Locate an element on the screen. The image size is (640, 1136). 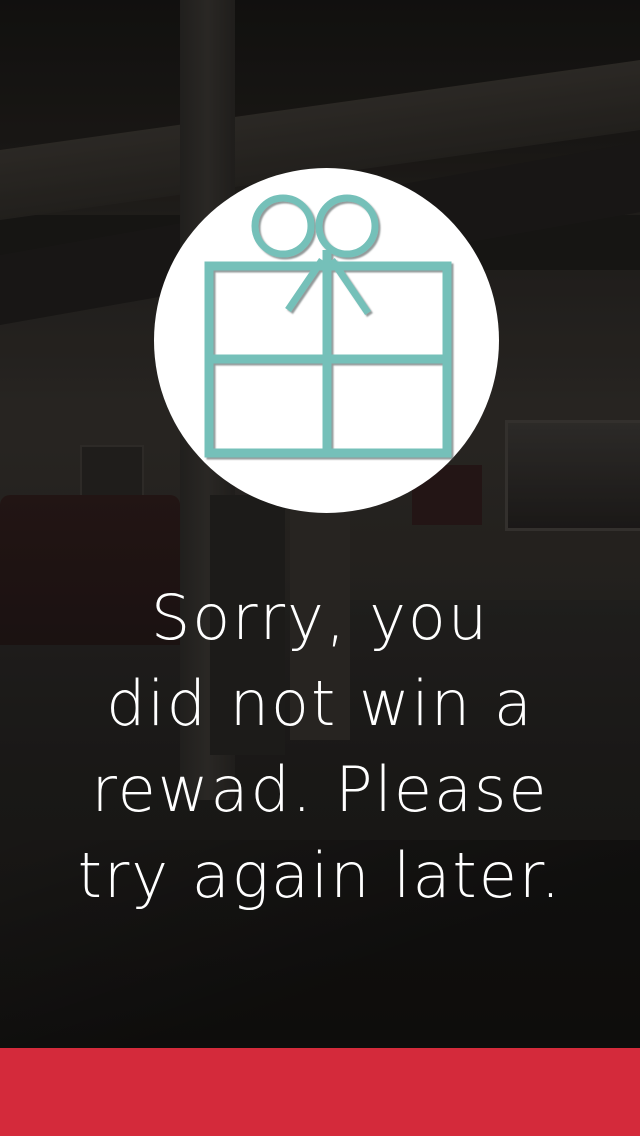
message-line-2: did not win a is located at coordinates (320, 703).